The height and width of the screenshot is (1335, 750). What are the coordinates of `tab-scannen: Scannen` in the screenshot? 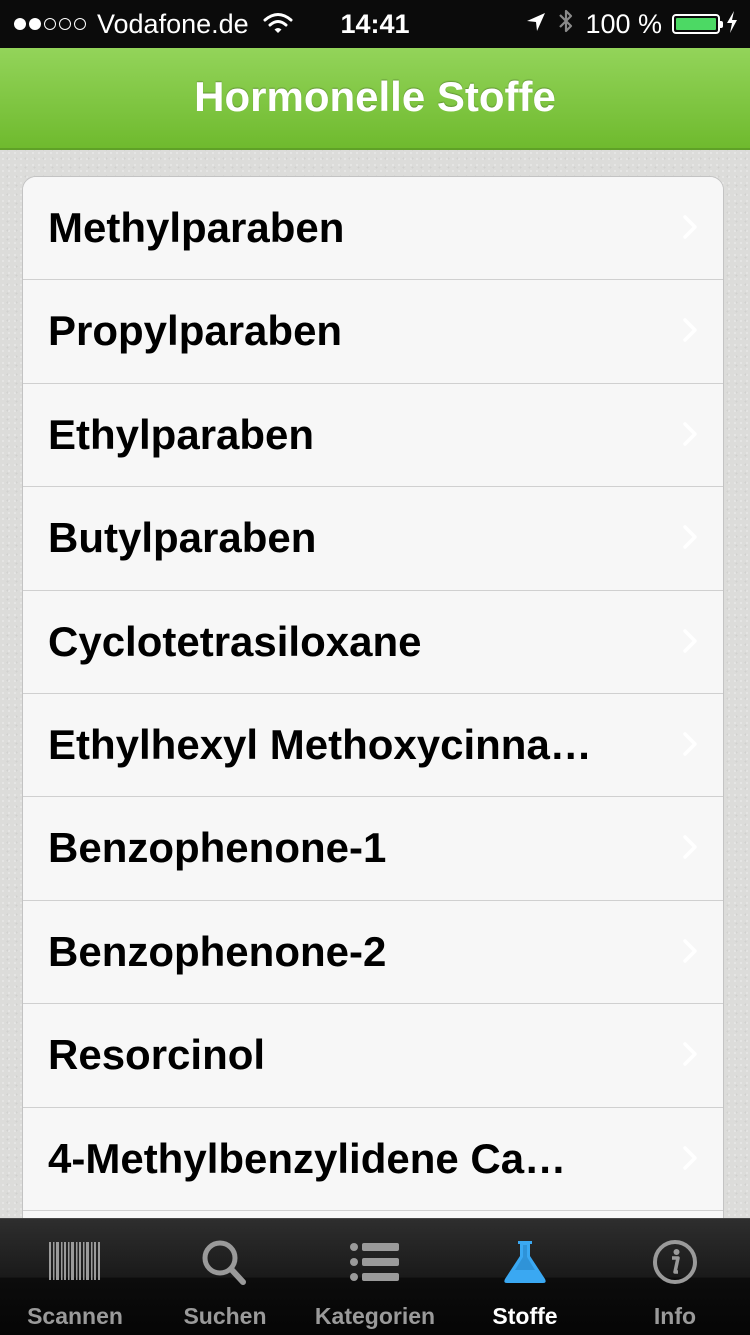 It's located at (75, 1277).